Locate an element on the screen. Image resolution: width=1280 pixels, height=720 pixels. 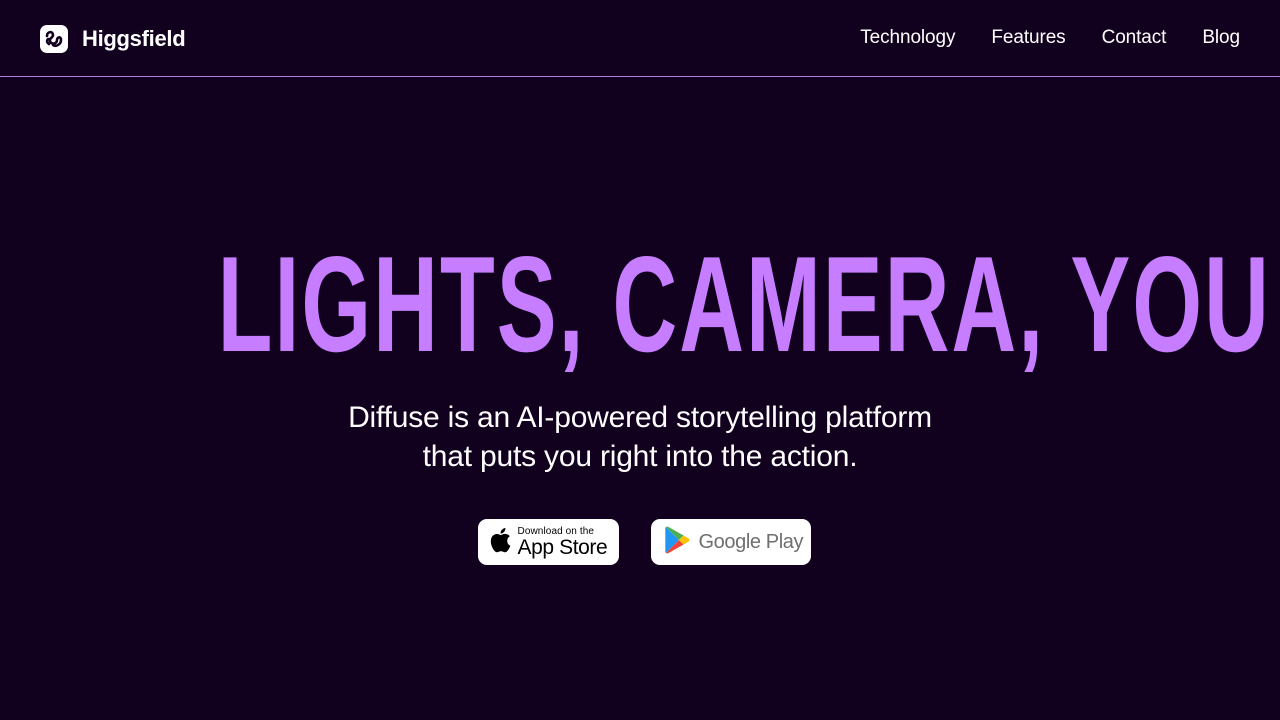
app-store-label: Download on the App Store is located at coordinates (563, 542).